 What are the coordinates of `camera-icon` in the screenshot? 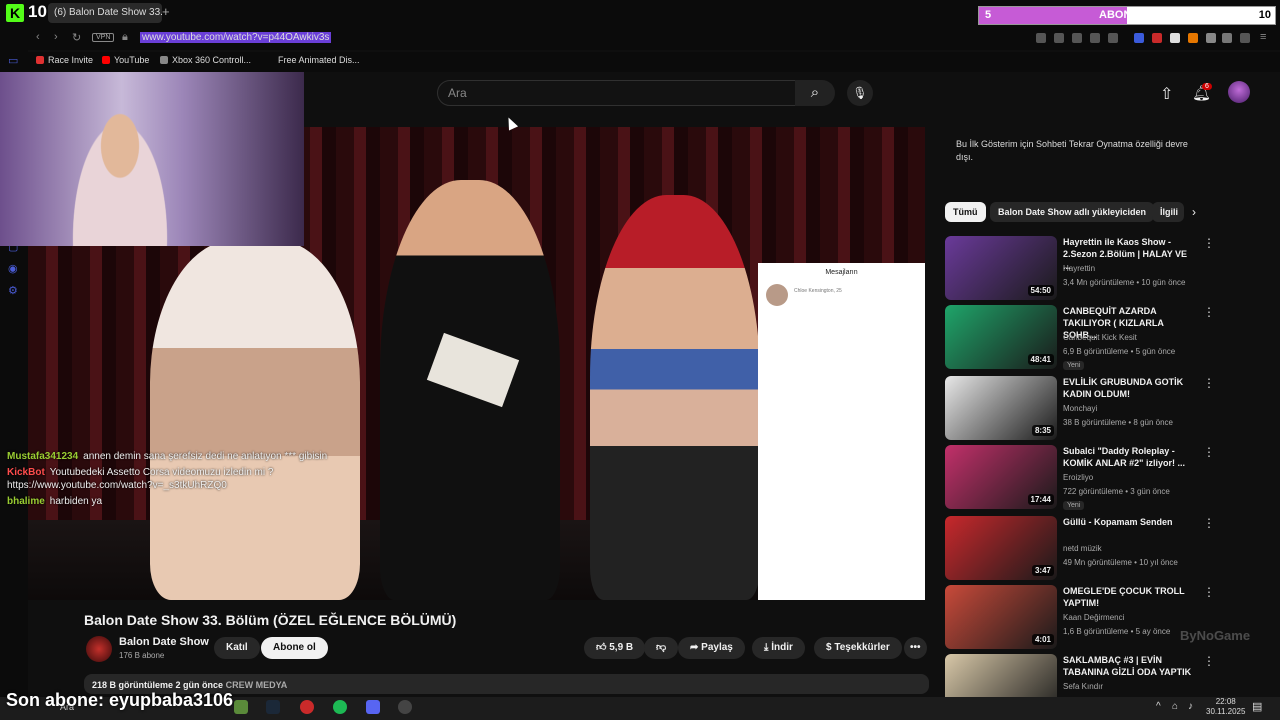 It's located at (1059, 38).